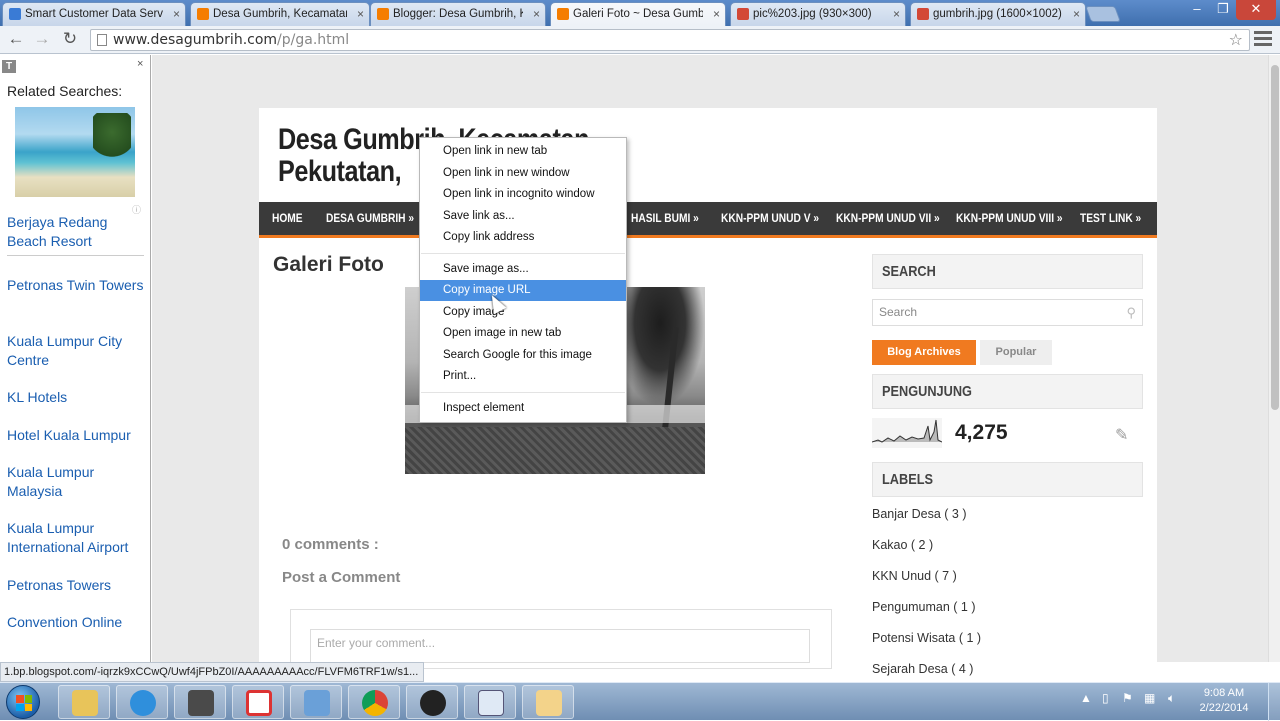 The height and width of the screenshot is (721, 1280). I want to click on taskbar-control-panel, so click(316, 702).